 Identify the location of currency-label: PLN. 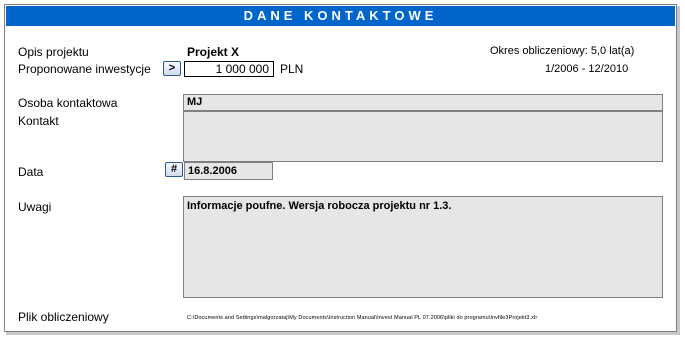
(292, 69).